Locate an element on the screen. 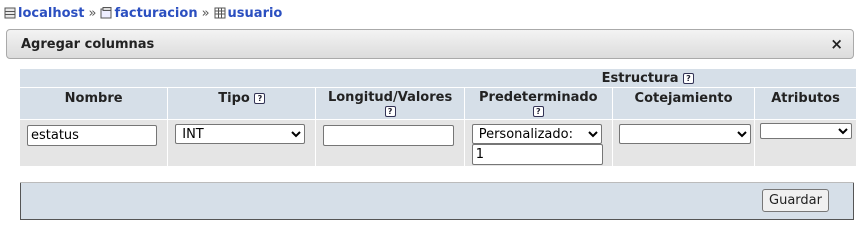  header-atributos-label: Atributos is located at coordinates (805, 98).